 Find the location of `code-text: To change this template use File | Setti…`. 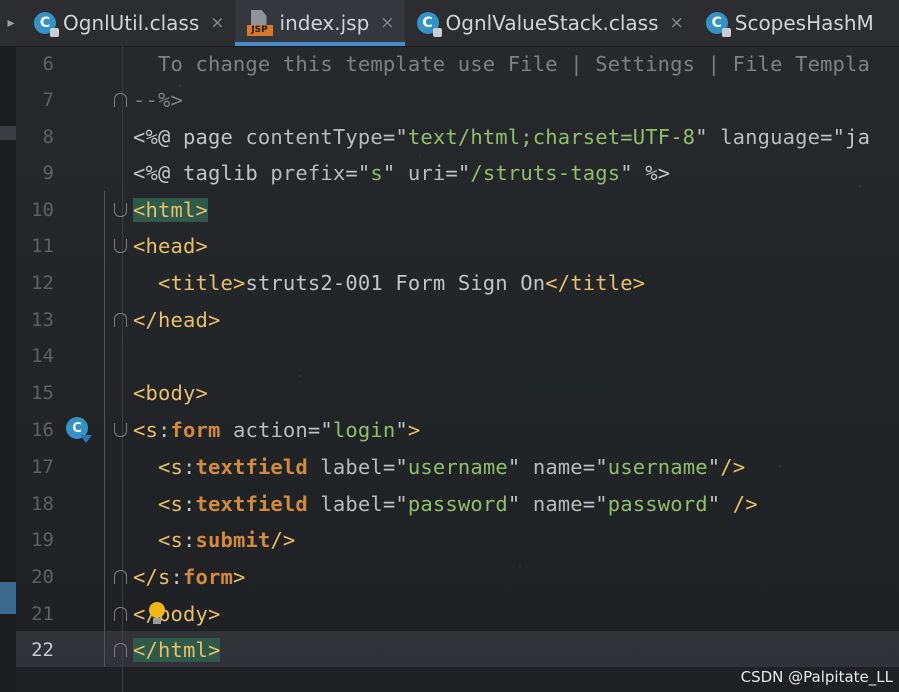

code-text: To change this template use File | Setti… is located at coordinates (501, 64).